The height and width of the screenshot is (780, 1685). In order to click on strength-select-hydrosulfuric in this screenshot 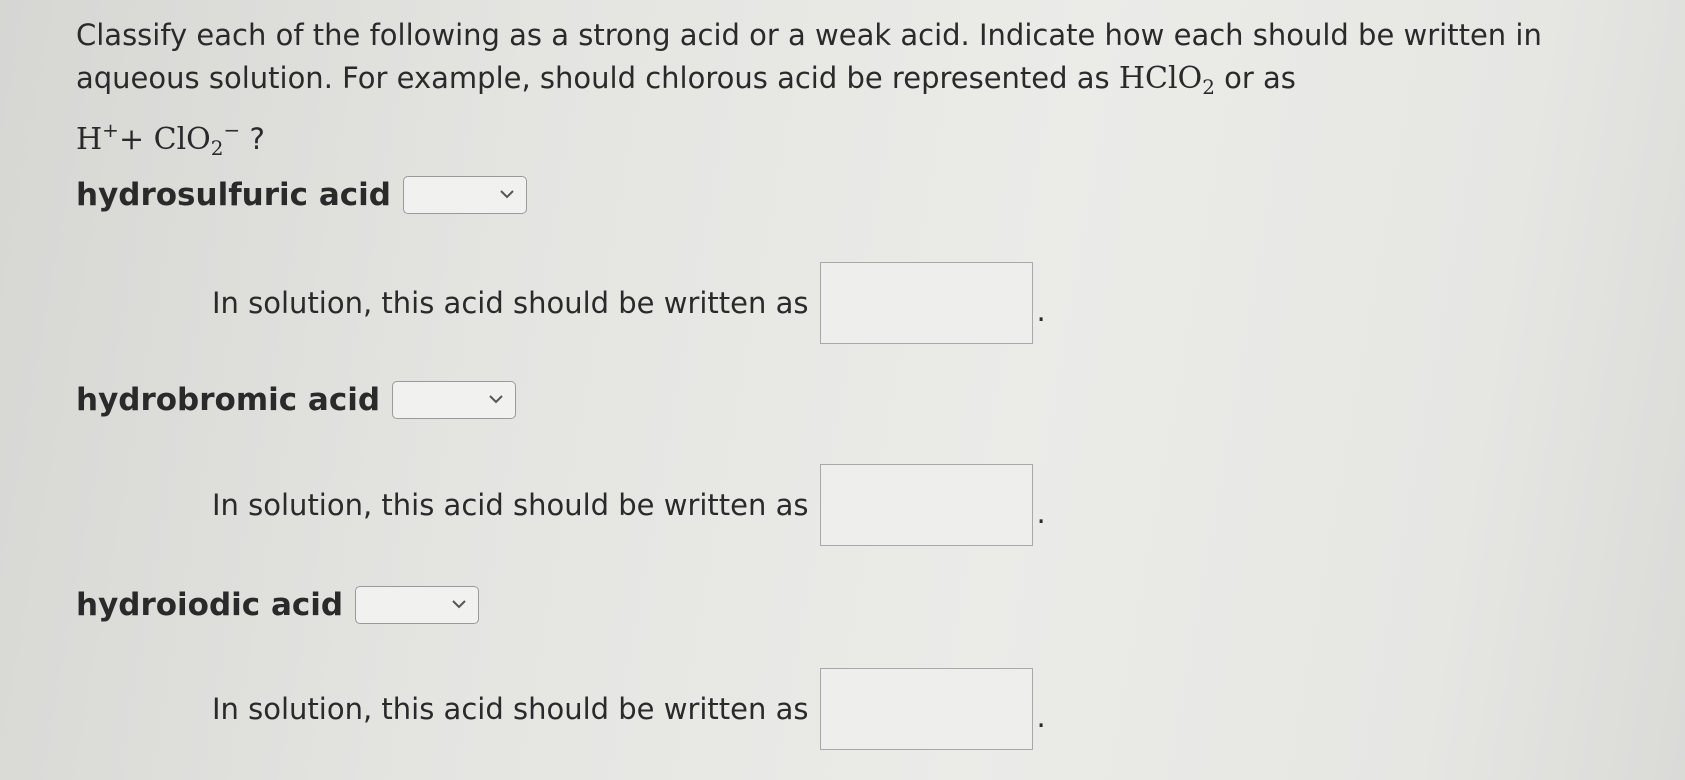, I will do `click(464, 195)`.